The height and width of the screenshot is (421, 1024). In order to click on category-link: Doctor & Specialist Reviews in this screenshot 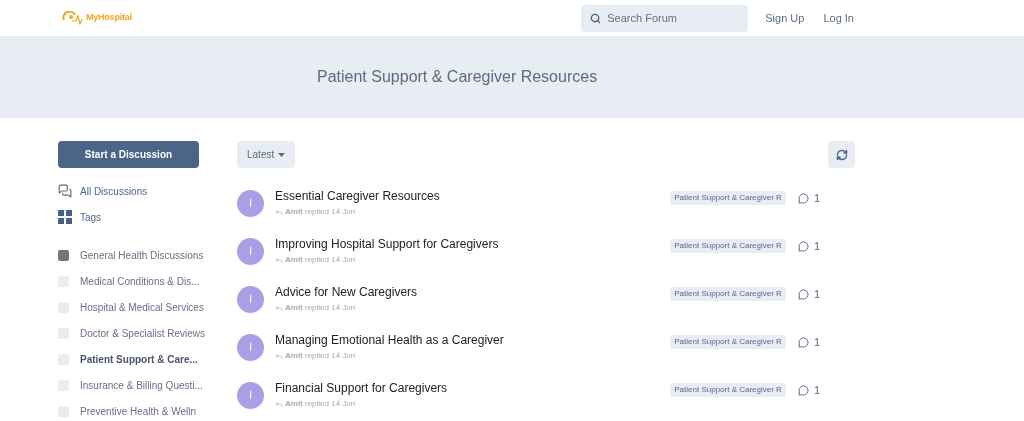, I will do `click(143, 333)`.